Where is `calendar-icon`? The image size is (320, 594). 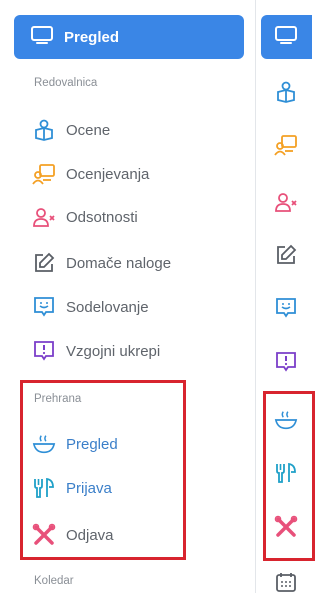 calendar-icon is located at coordinates (286, 582).